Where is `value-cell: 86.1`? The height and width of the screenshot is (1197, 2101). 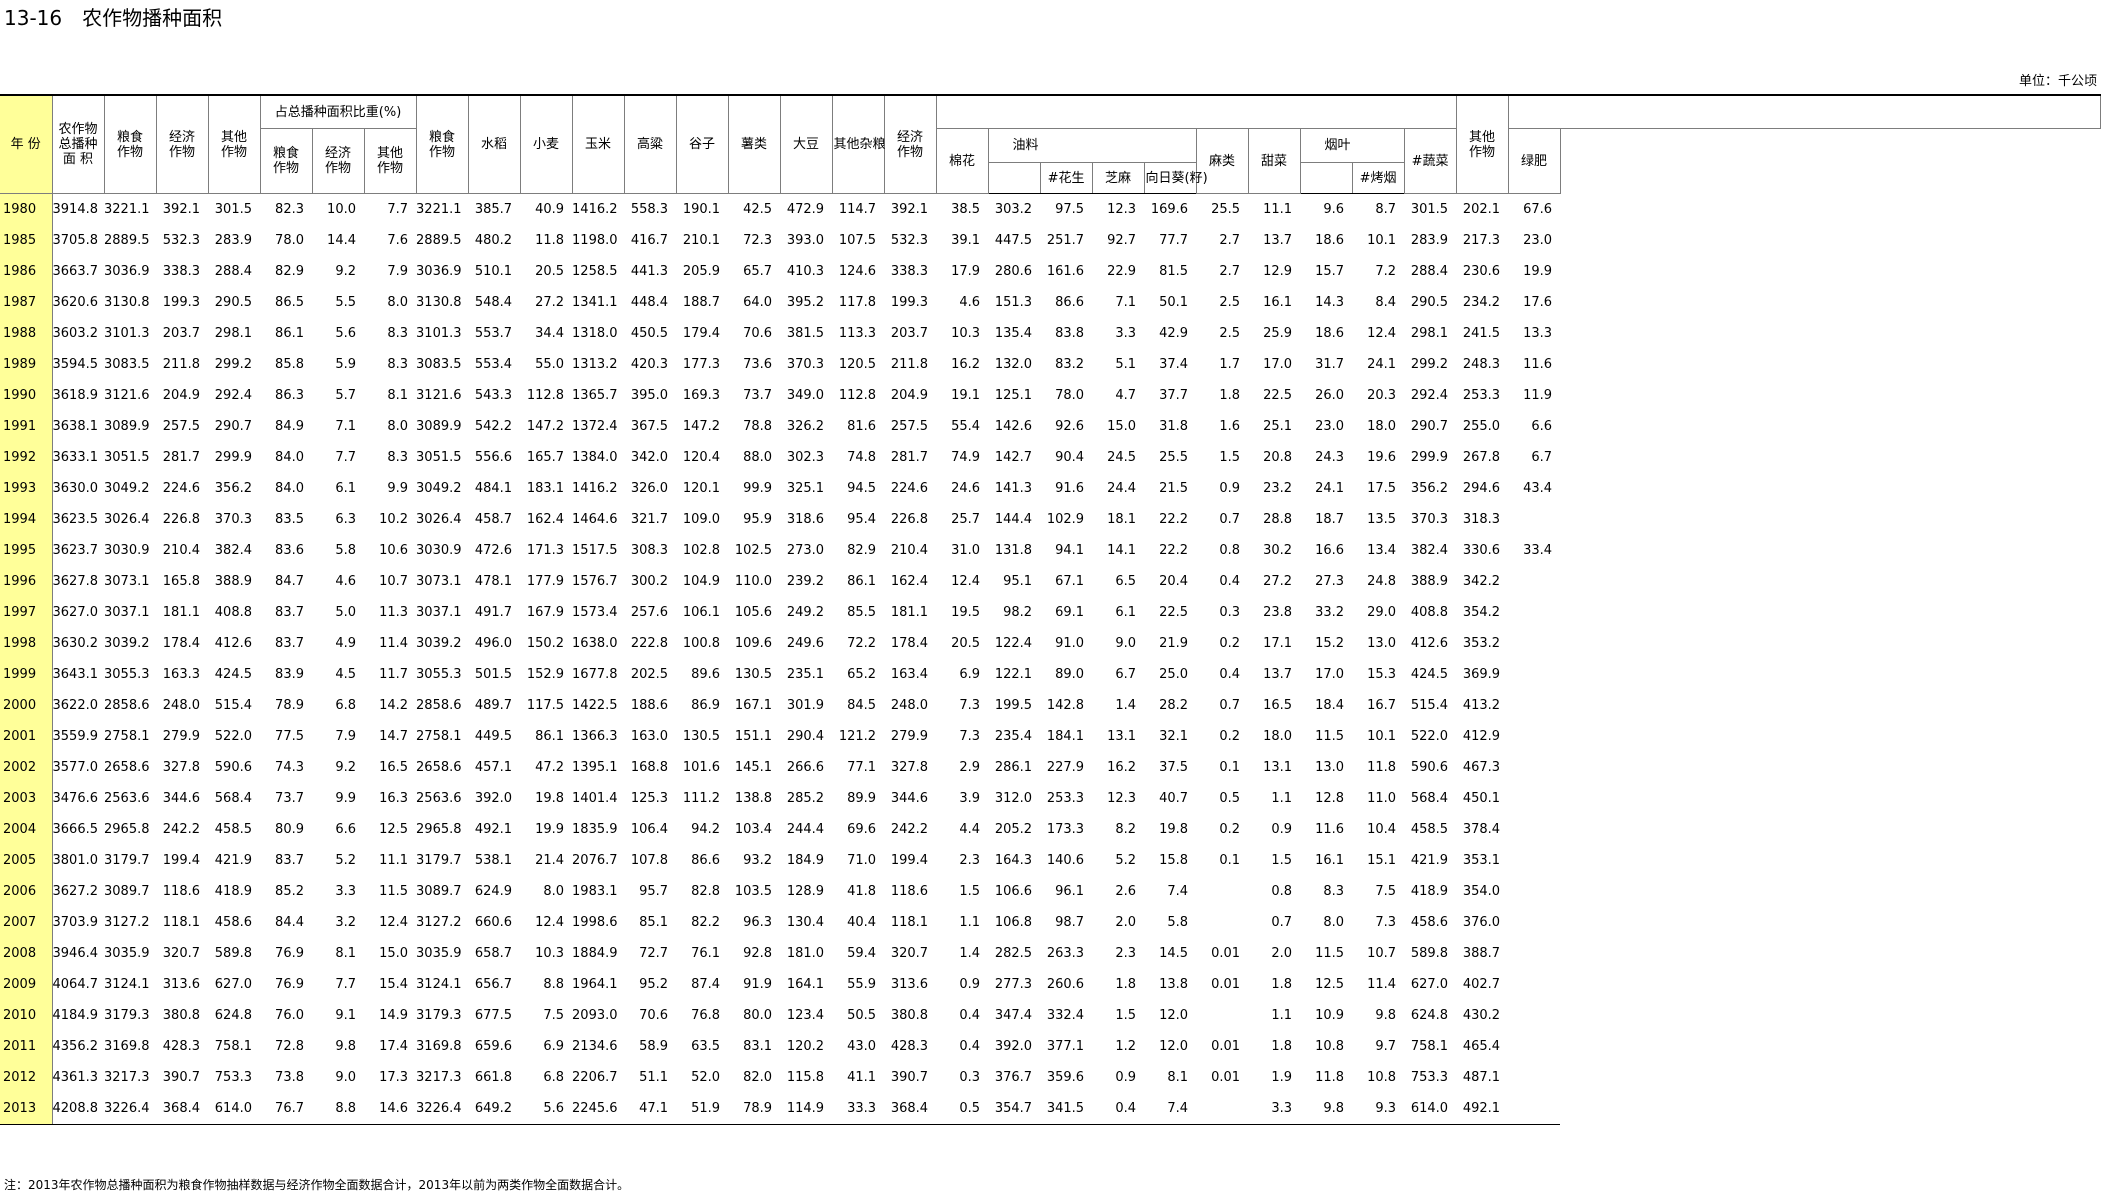 value-cell: 86.1 is located at coordinates (862, 581).